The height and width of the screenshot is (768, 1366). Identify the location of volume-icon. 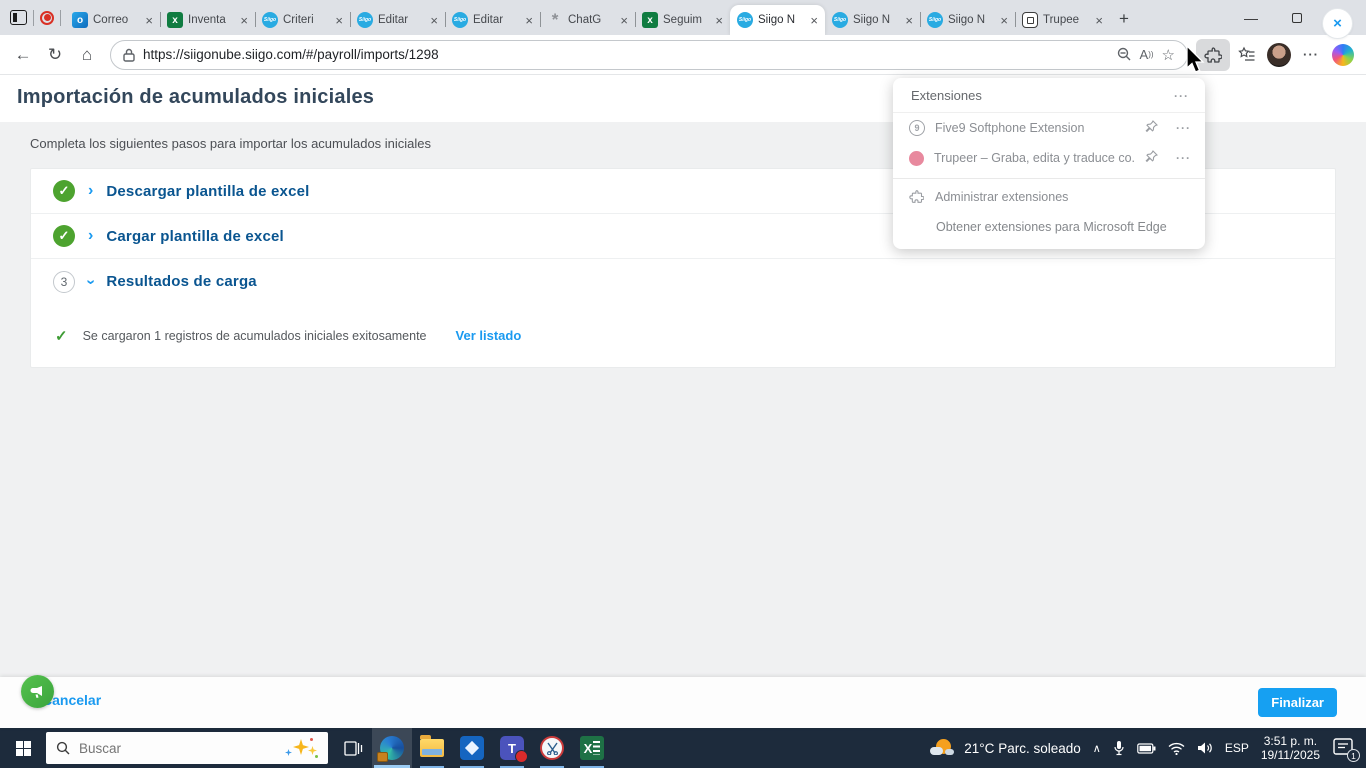
(1205, 748).